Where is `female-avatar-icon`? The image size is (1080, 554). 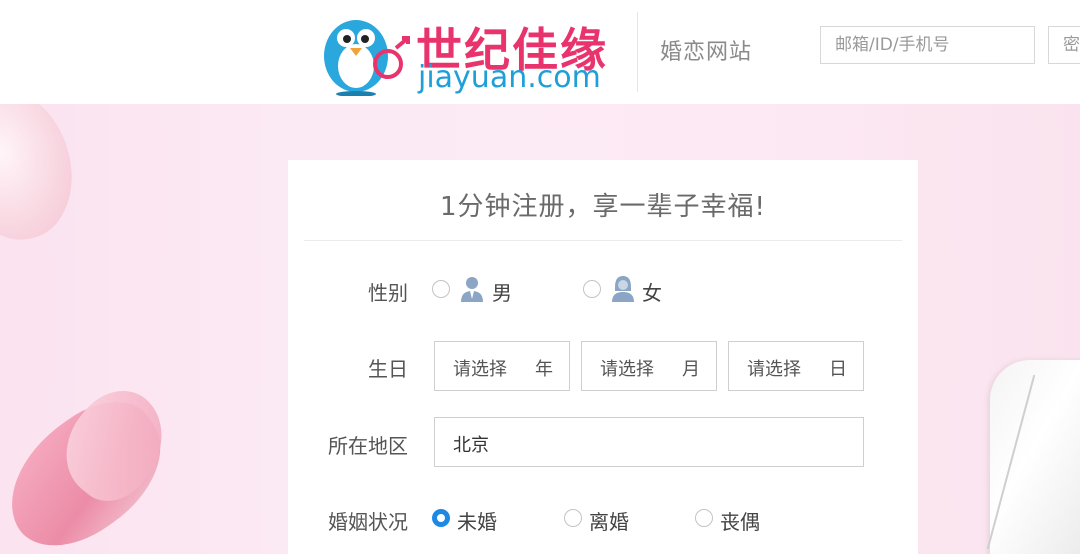 female-avatar-icon is located at coordinates (623, 289).